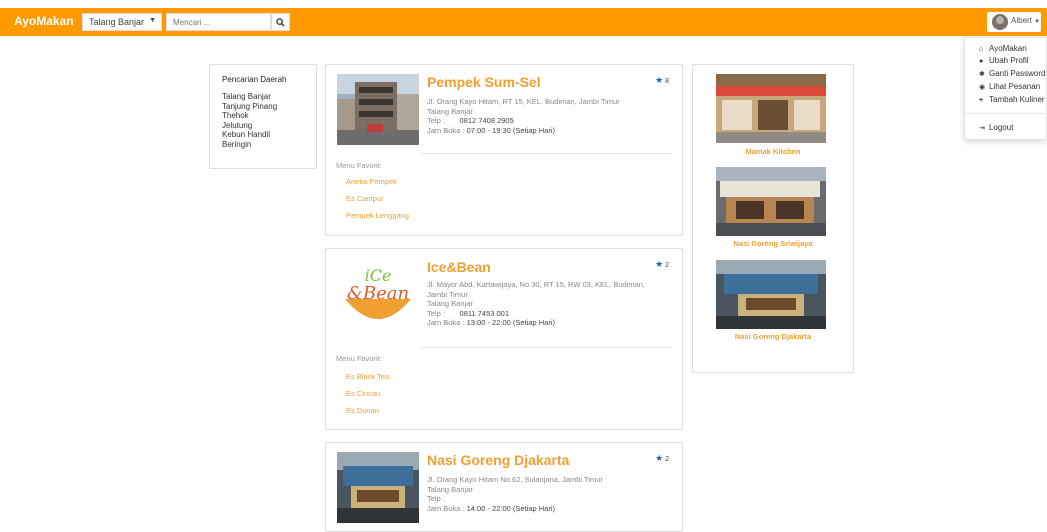 The width and height of the screenshot is (1047, 532). Describe the element at coordinates (982, 74) in the screenshot. I see `gear-icon: ✱` at that location.